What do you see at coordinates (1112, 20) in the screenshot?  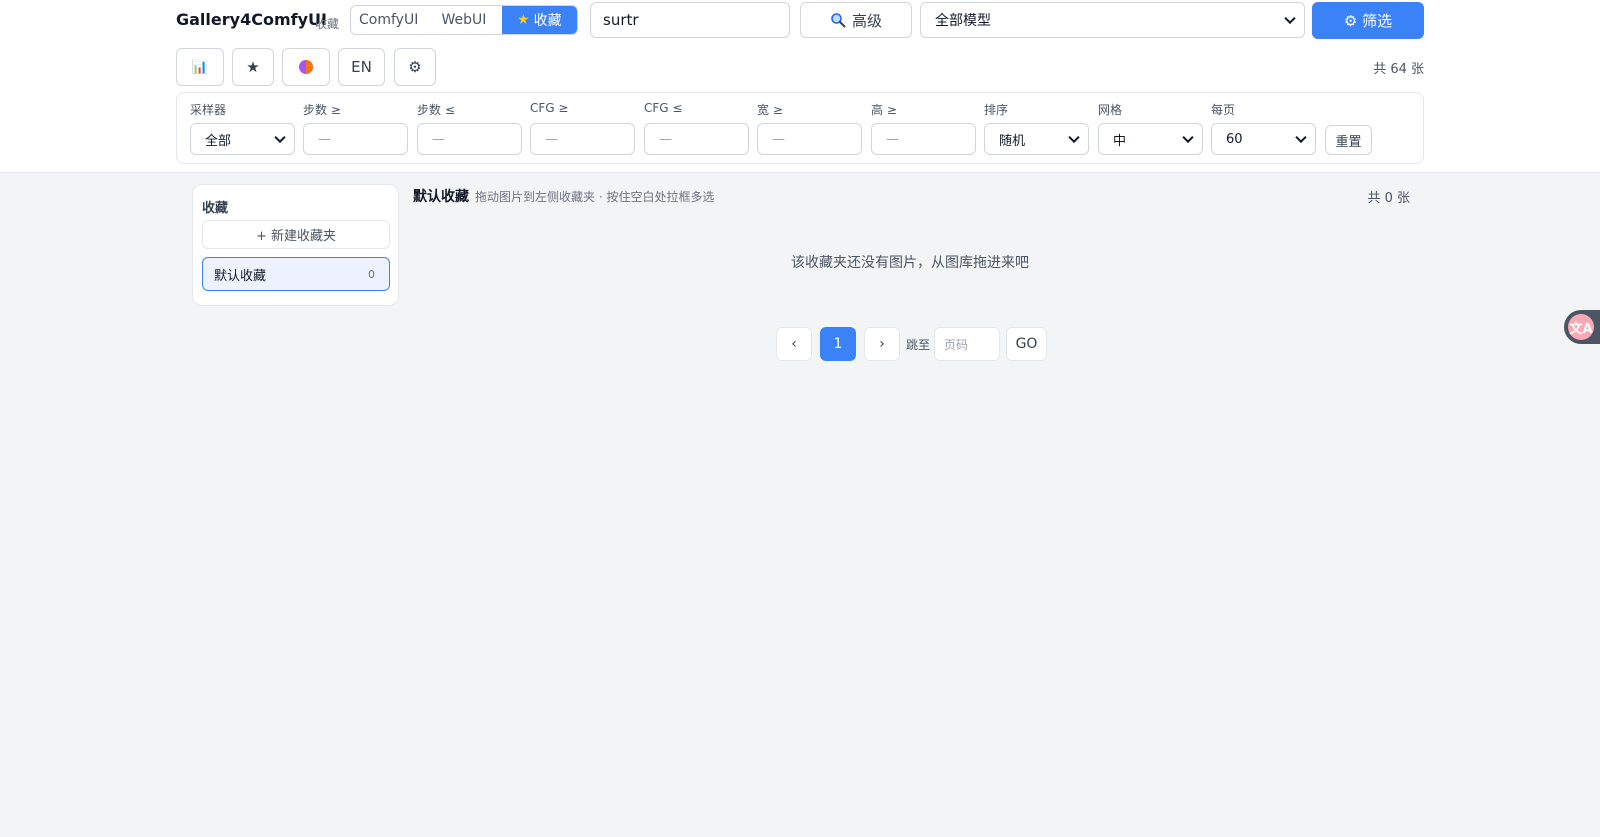 I see `model-select: 全部模型` at bounding box center [1112, 20].